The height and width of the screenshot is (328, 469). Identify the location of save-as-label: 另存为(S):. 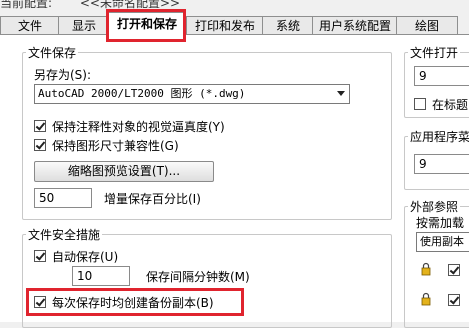
(63, 75).